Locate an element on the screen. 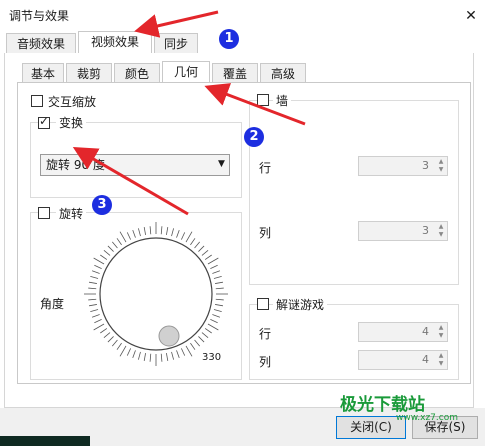 This screenshot has width=485, height=446. puzzle-cols-label: 列 is located at coordinates (265, 362).